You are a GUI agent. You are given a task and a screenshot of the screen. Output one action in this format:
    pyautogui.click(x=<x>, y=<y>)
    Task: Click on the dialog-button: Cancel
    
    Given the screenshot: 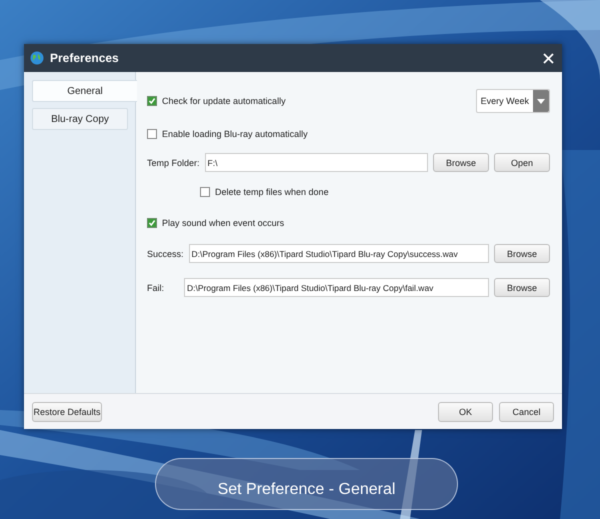 What is the action you would take?
    pyautogui.click(x=526, y=412)
    